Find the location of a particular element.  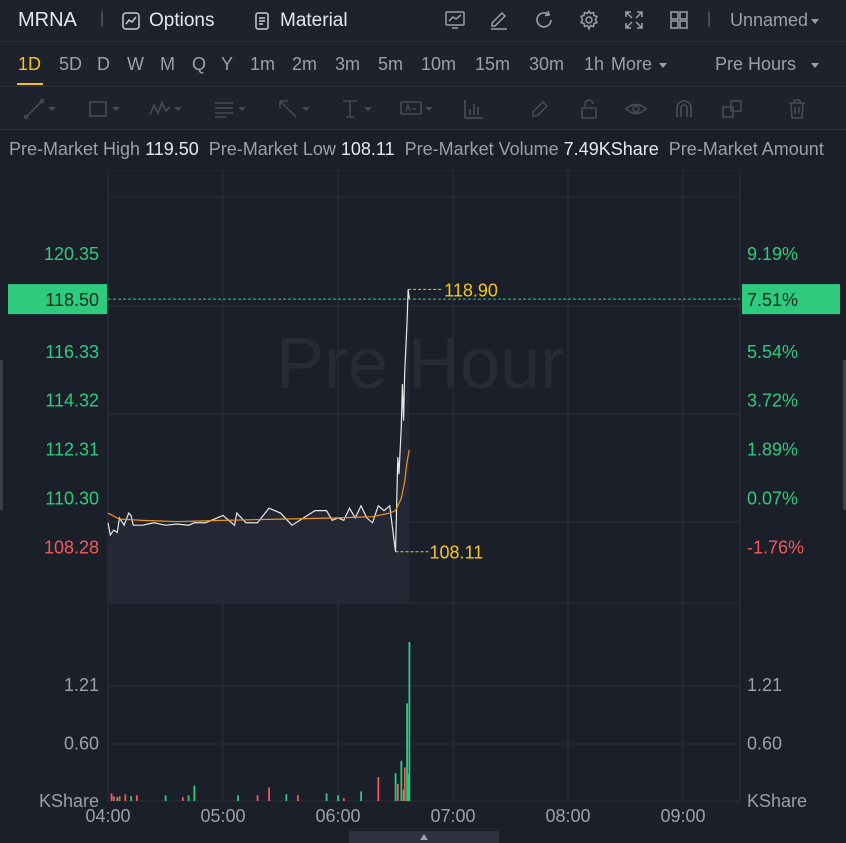

percent-tick-label: 0.07% is located at coordinates (772, 498).